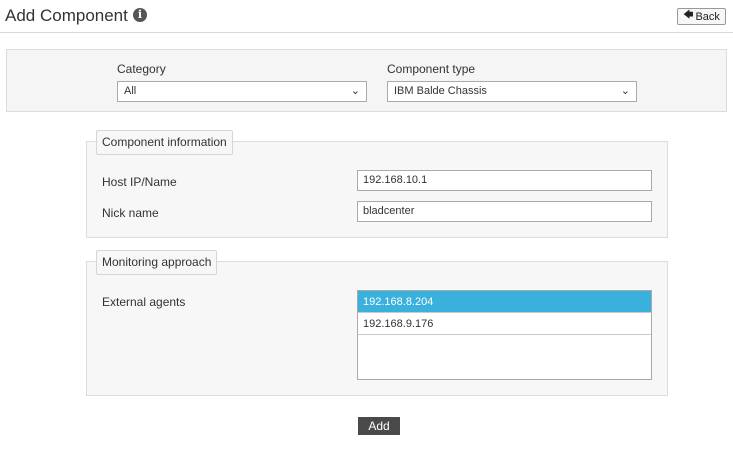 This screenshot has width=733, height=457. I want to click on component-type-select: IBM Balde Chassis ⌄, so click(512, 91).